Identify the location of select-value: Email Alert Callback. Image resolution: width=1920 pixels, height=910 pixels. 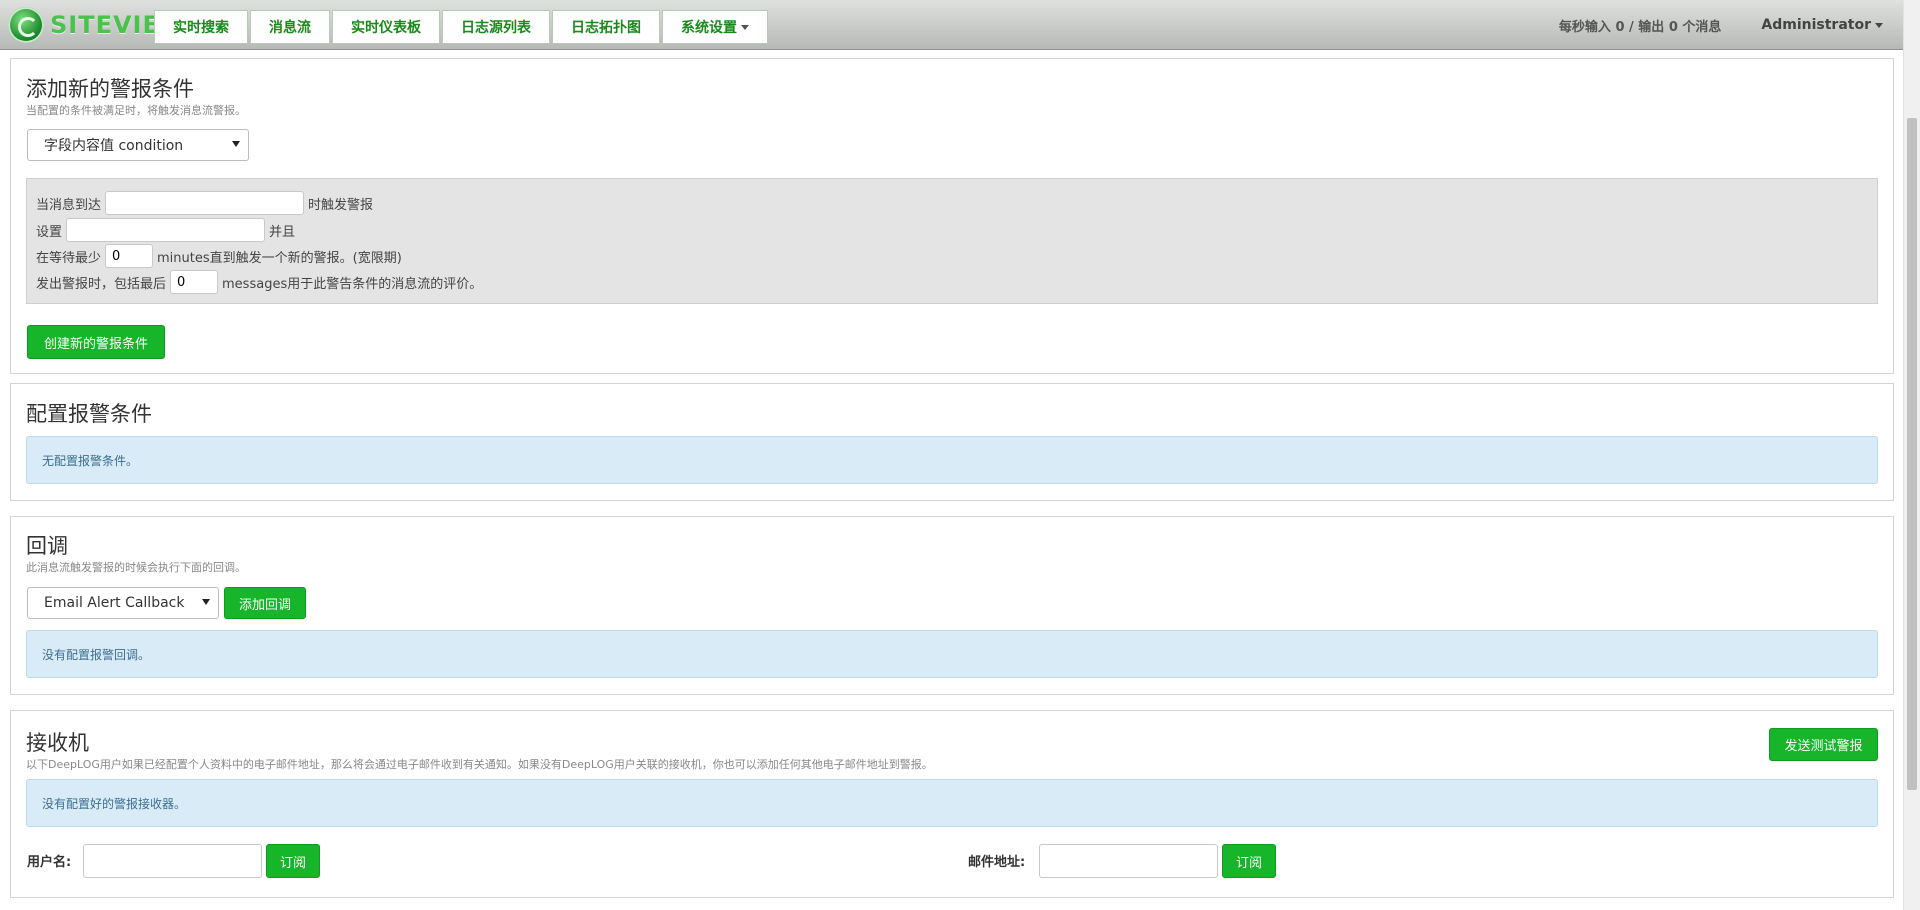
(114, 603).